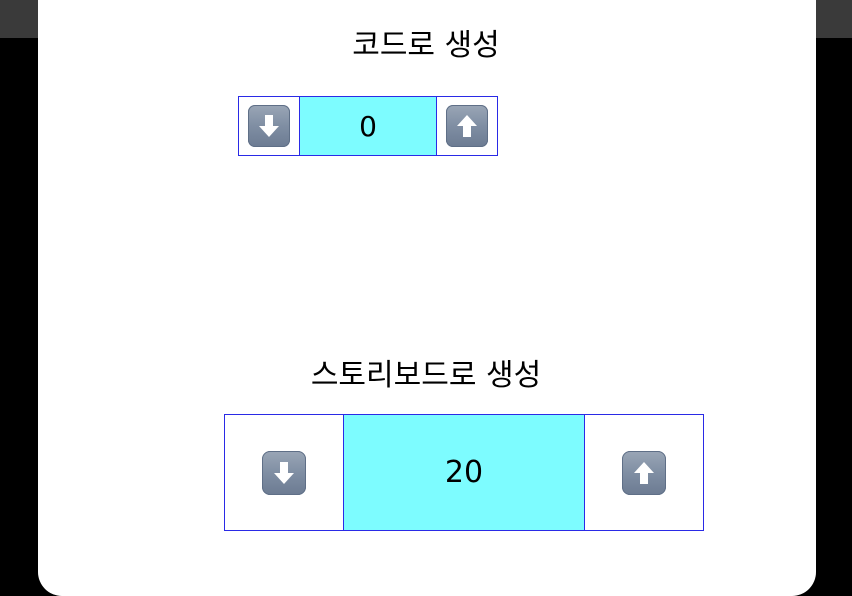  Describe the element at coordinates (426, 375) in the screenshot. I see `storyboard-section-title: 스토리보드로 생성` at that location.